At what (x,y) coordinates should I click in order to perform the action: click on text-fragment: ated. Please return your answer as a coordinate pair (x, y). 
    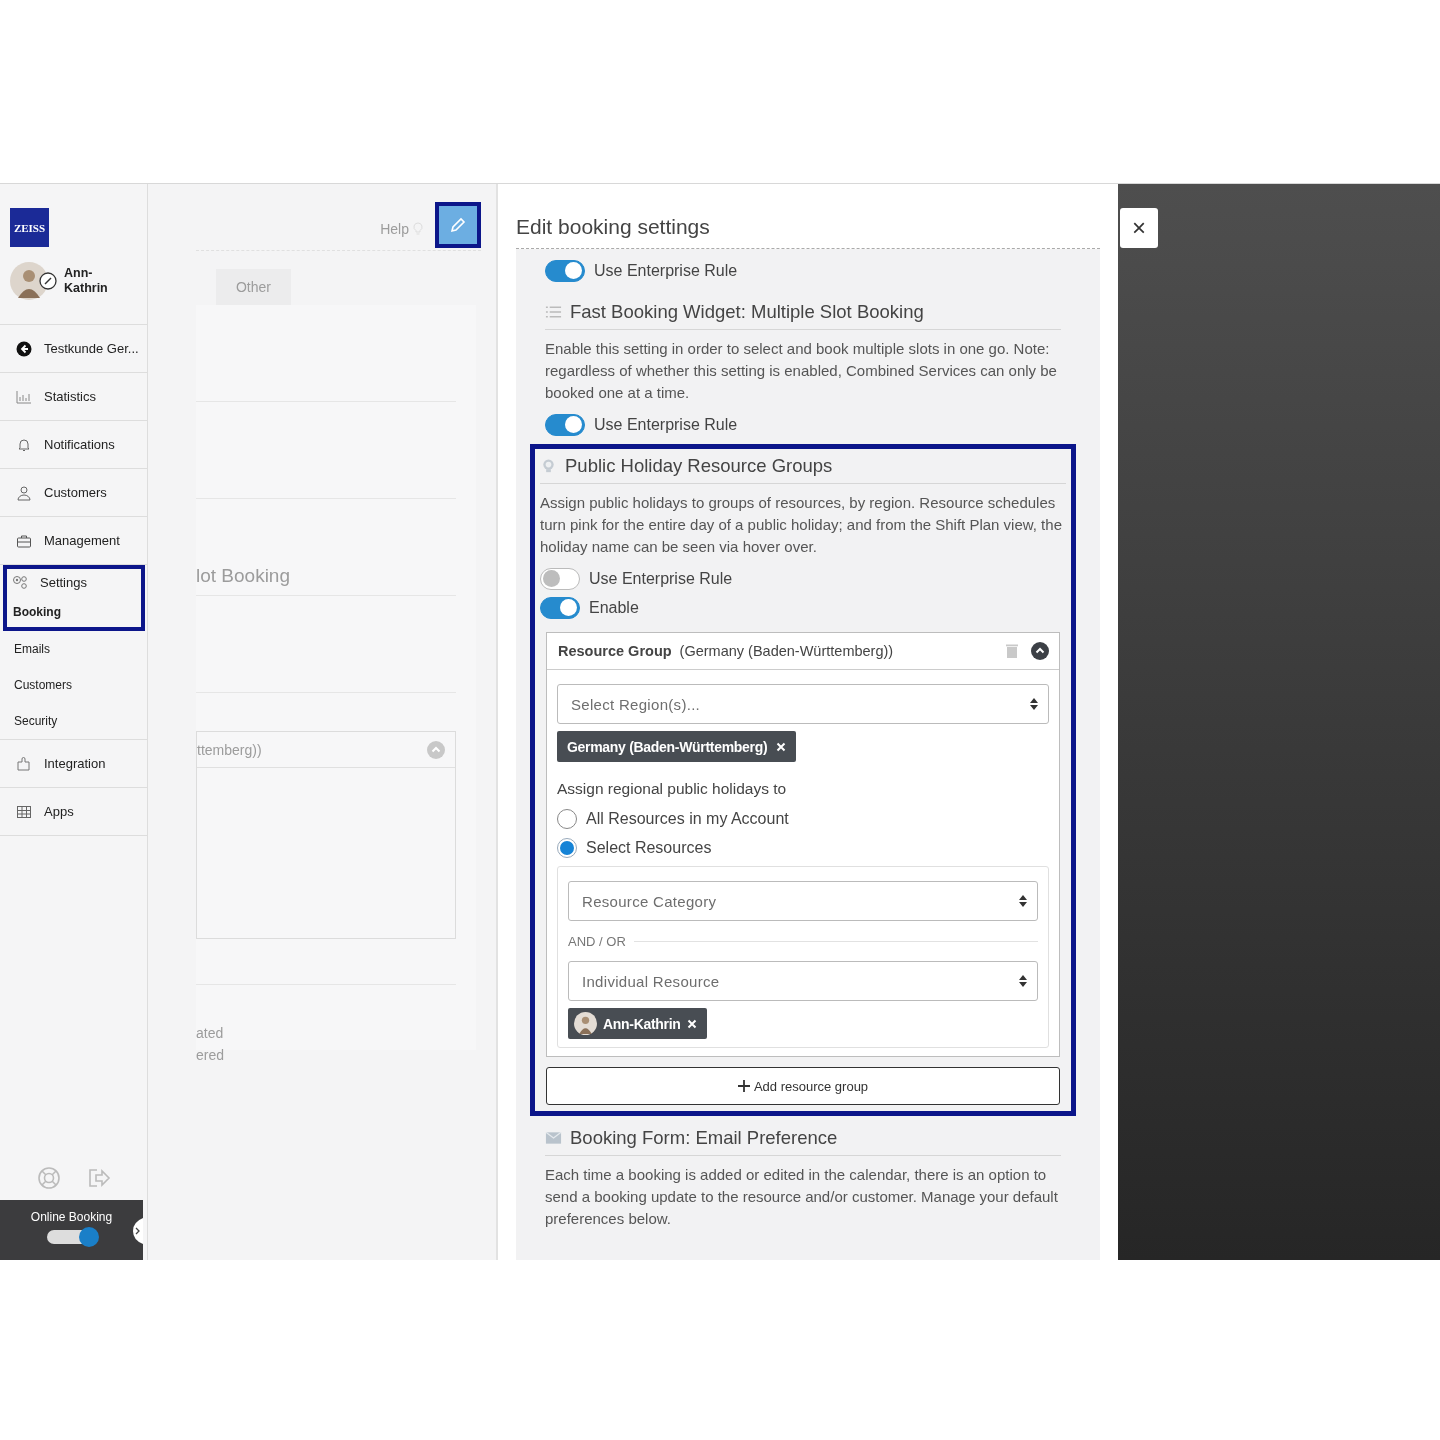
    Looking at the image, I should click on (210, 1033).